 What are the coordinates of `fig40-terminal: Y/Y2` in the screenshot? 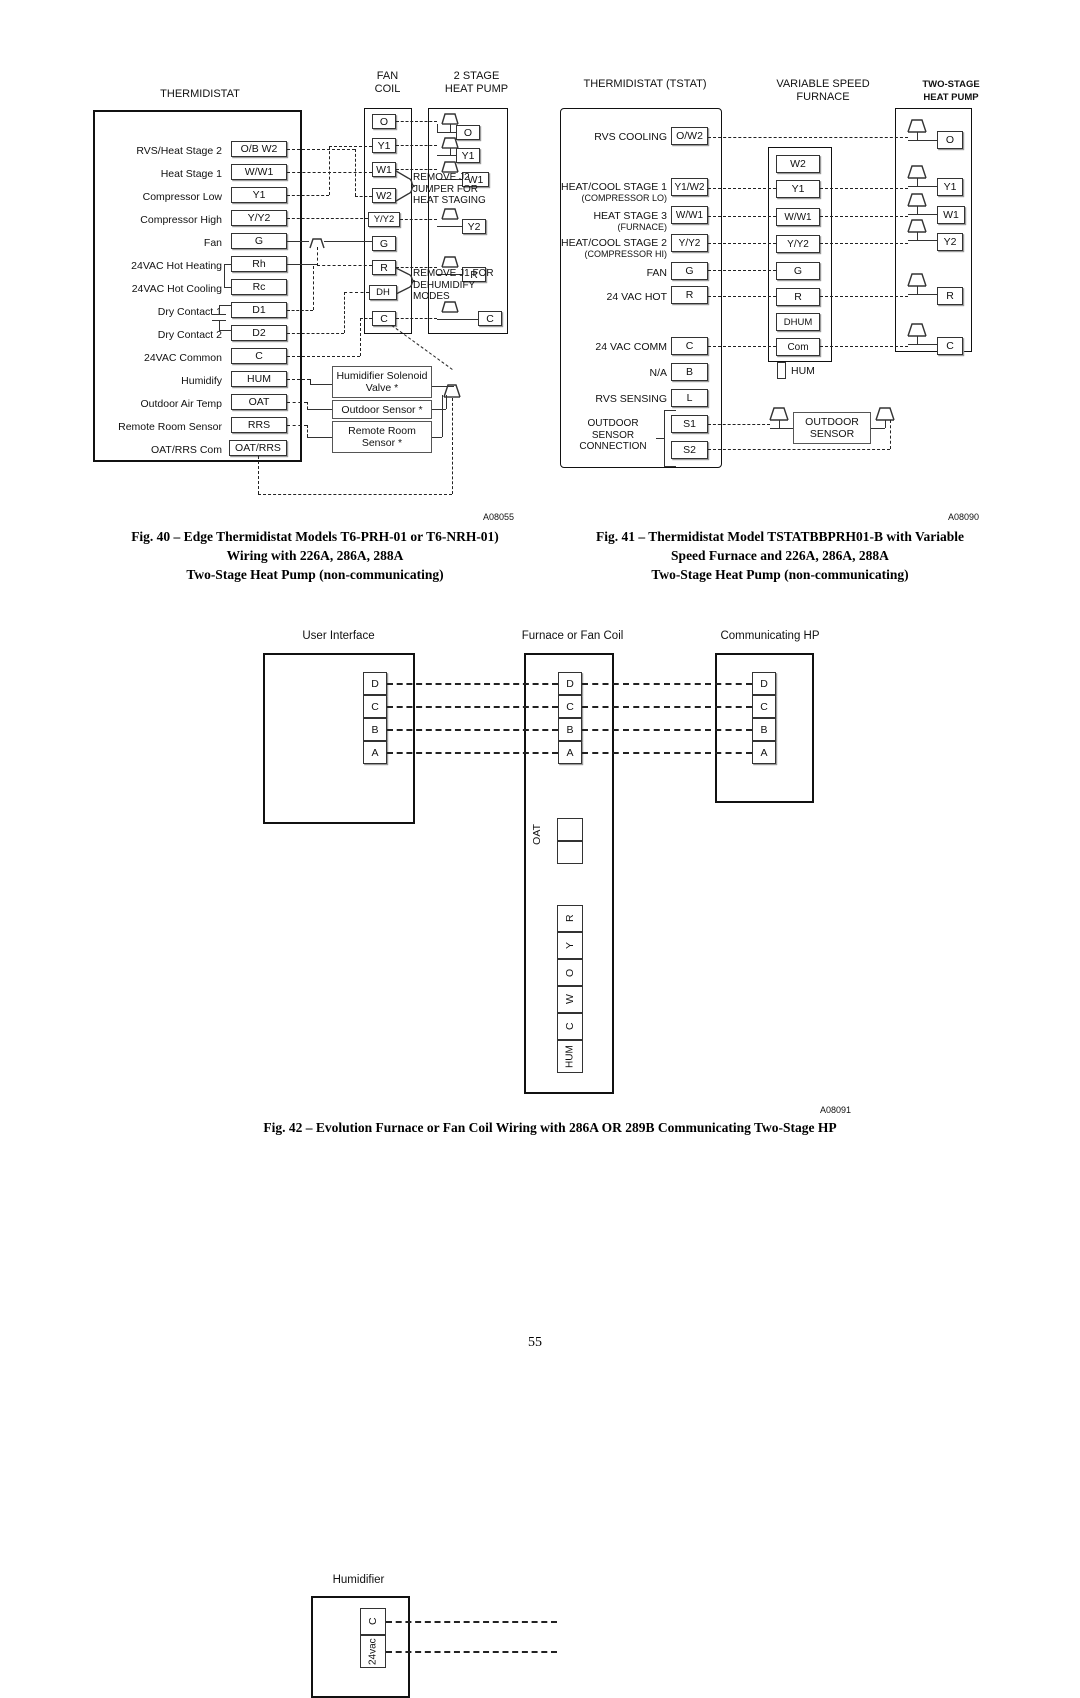 It's located at (259, 218).